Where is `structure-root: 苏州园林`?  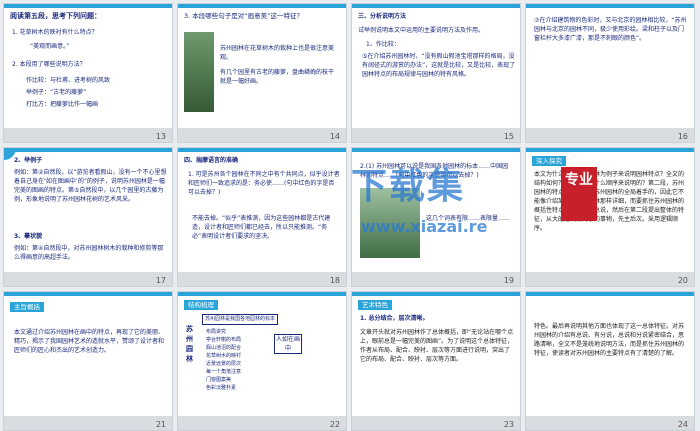
structure-root: 苏州园林 is located at coordinates (189, 344).